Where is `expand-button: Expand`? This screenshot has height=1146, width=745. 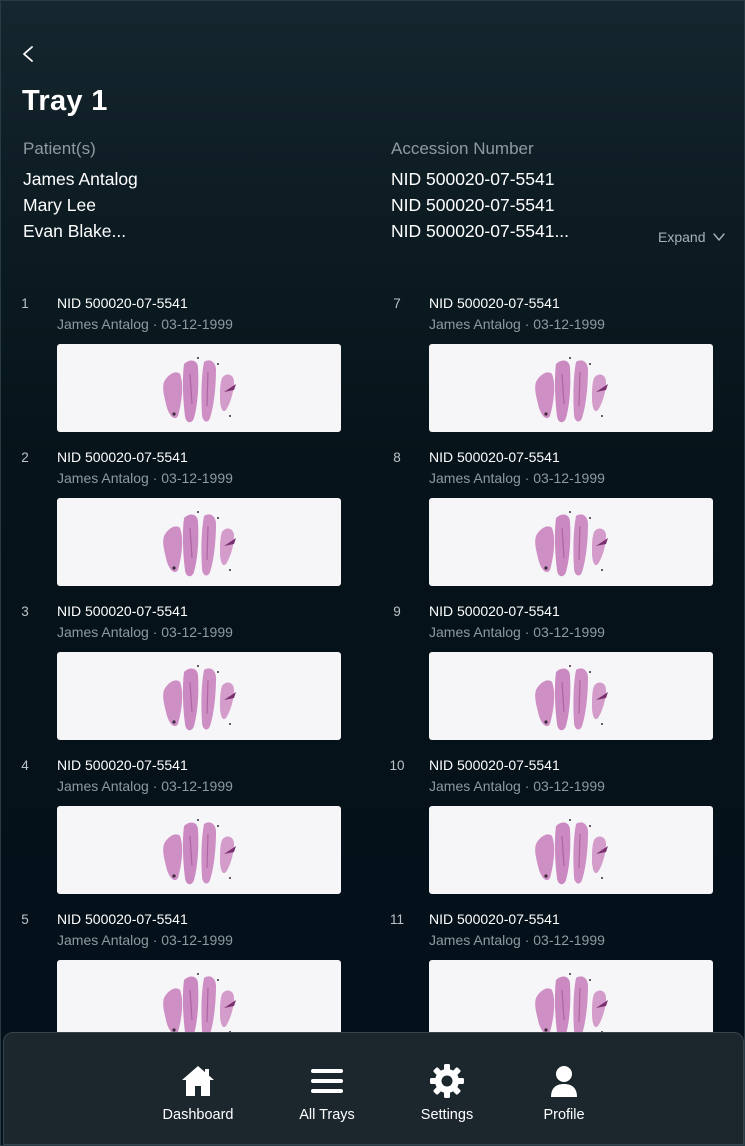
expand-button: Expand is located at coordinates (692, 237).